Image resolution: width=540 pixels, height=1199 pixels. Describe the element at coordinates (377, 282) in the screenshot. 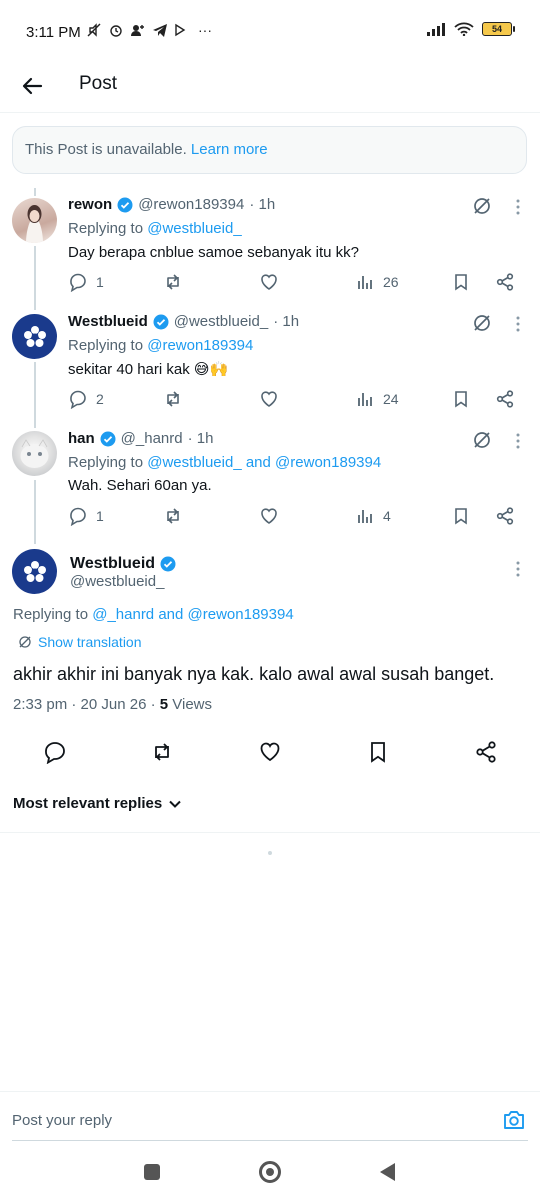

I see `views-button: 26` at that location.